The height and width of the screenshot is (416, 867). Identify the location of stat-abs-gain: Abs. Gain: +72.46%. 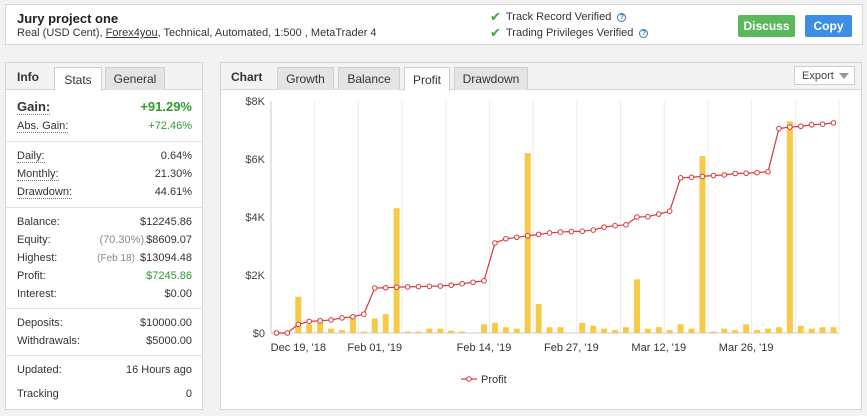
(104, 126).